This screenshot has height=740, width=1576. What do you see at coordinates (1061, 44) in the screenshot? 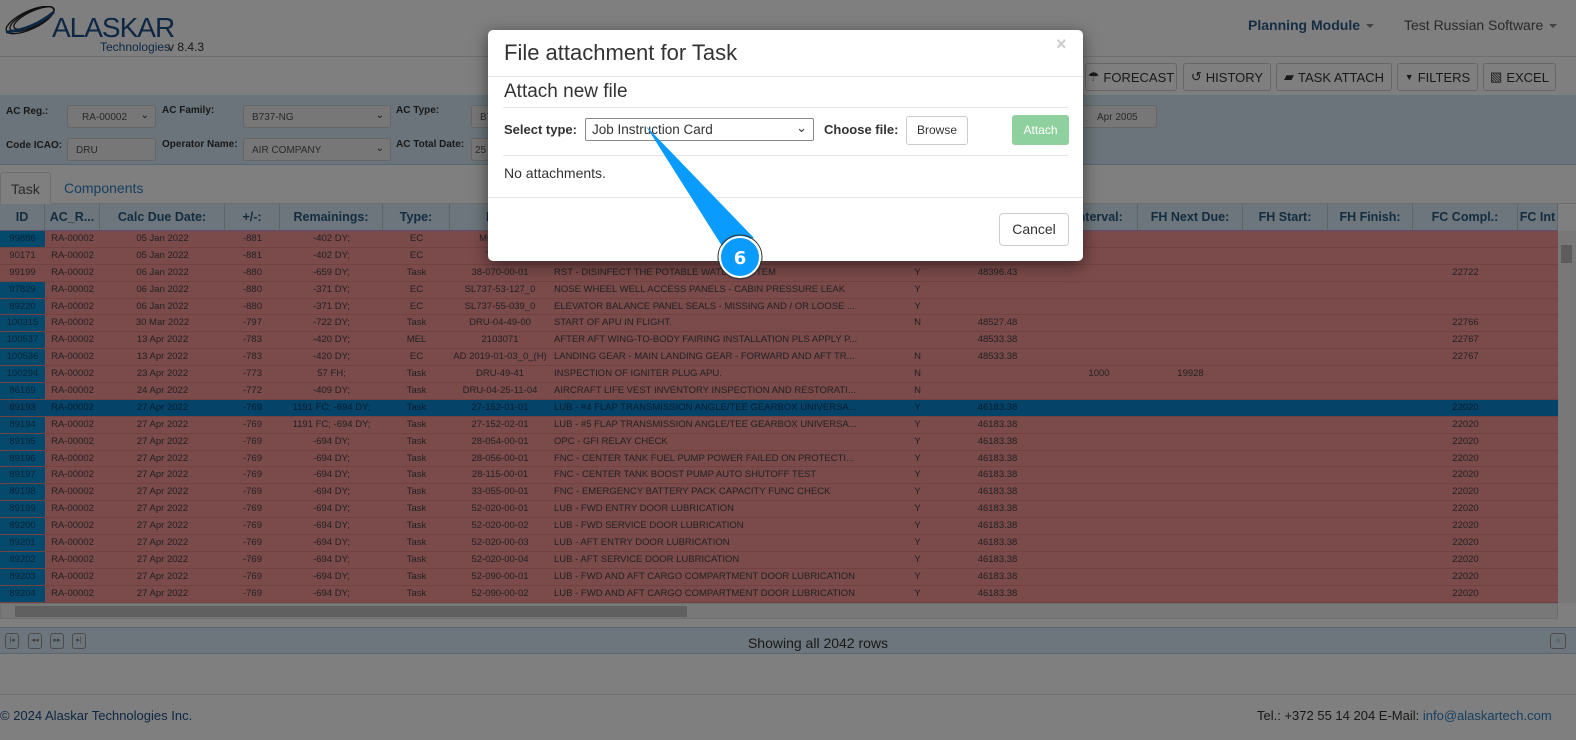
I see `close-icon: ×` at bounding box center [1061, 44].